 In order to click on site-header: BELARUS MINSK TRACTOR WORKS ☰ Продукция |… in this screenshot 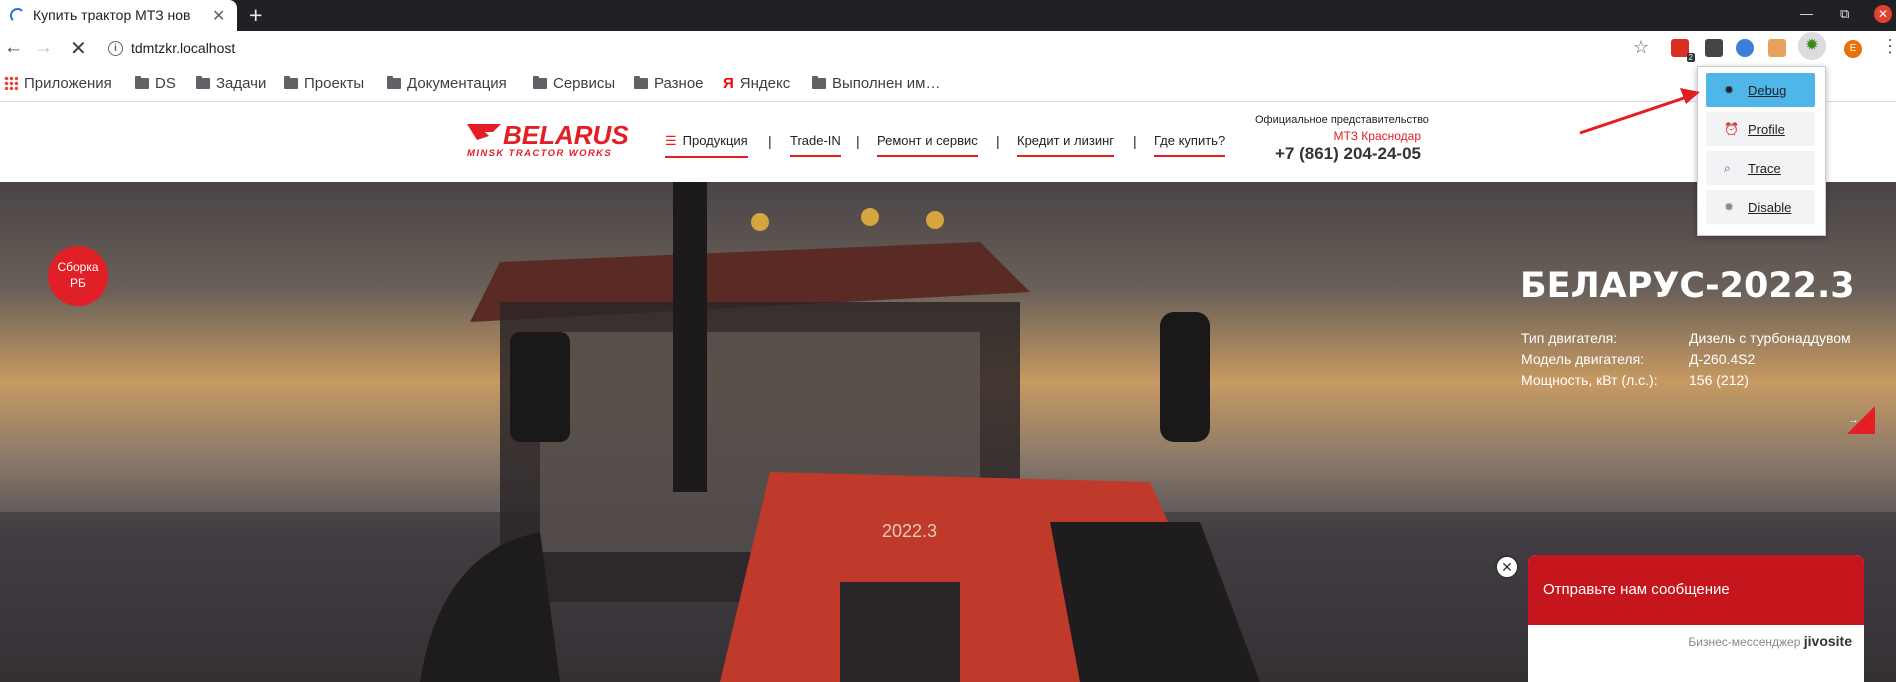, I will do `click(948, 142)`.